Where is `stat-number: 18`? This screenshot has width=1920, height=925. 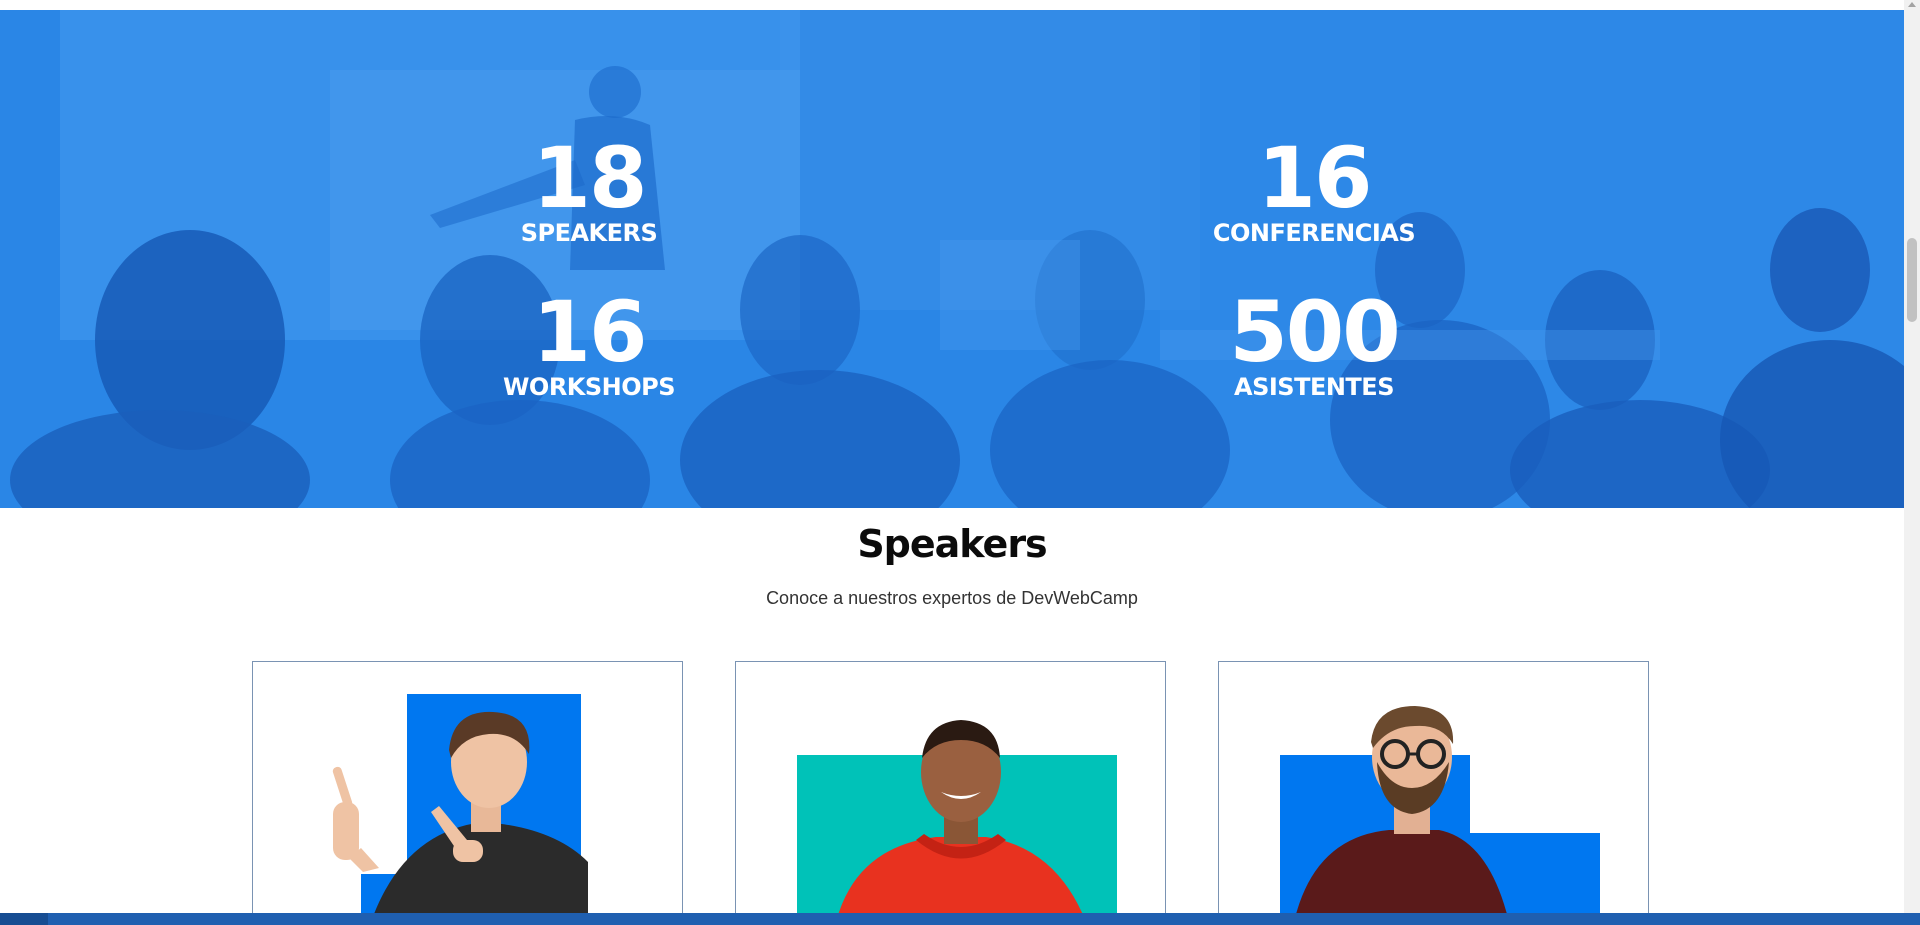
stat-number: 18 is located at coordinates (590, 178).